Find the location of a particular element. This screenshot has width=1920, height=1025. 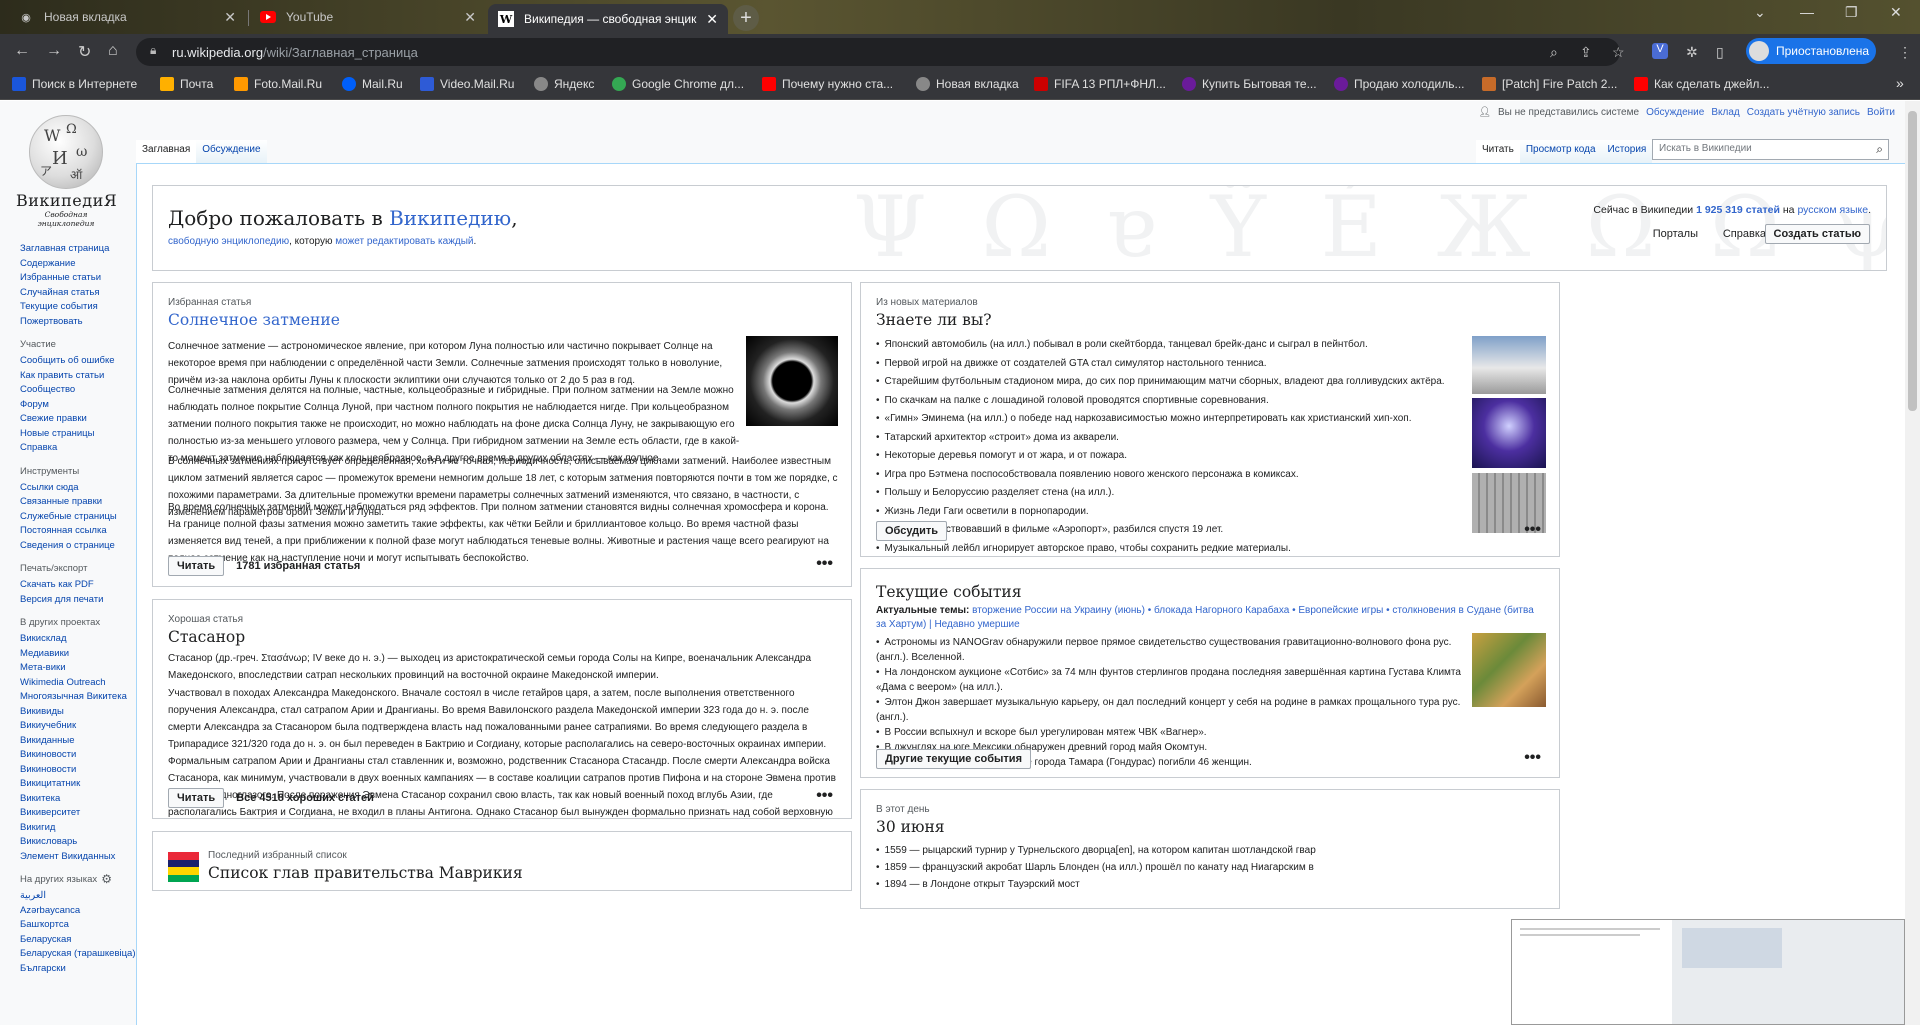

portals-link: Порталы is located at coordinates (1675, 234).